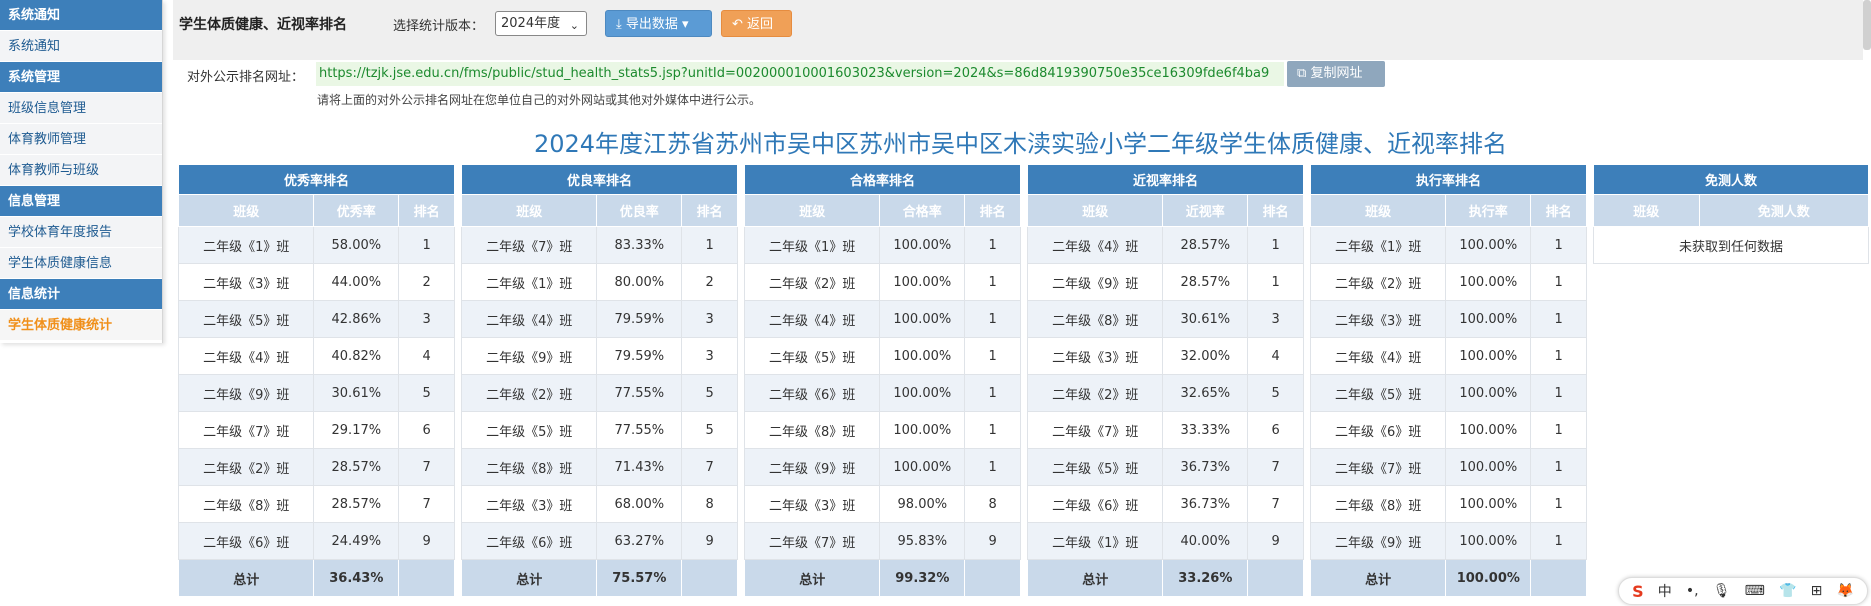 This screenshot has width=1871, height=606. I want to click on skin-icon: 👕, so click(1787, 591).